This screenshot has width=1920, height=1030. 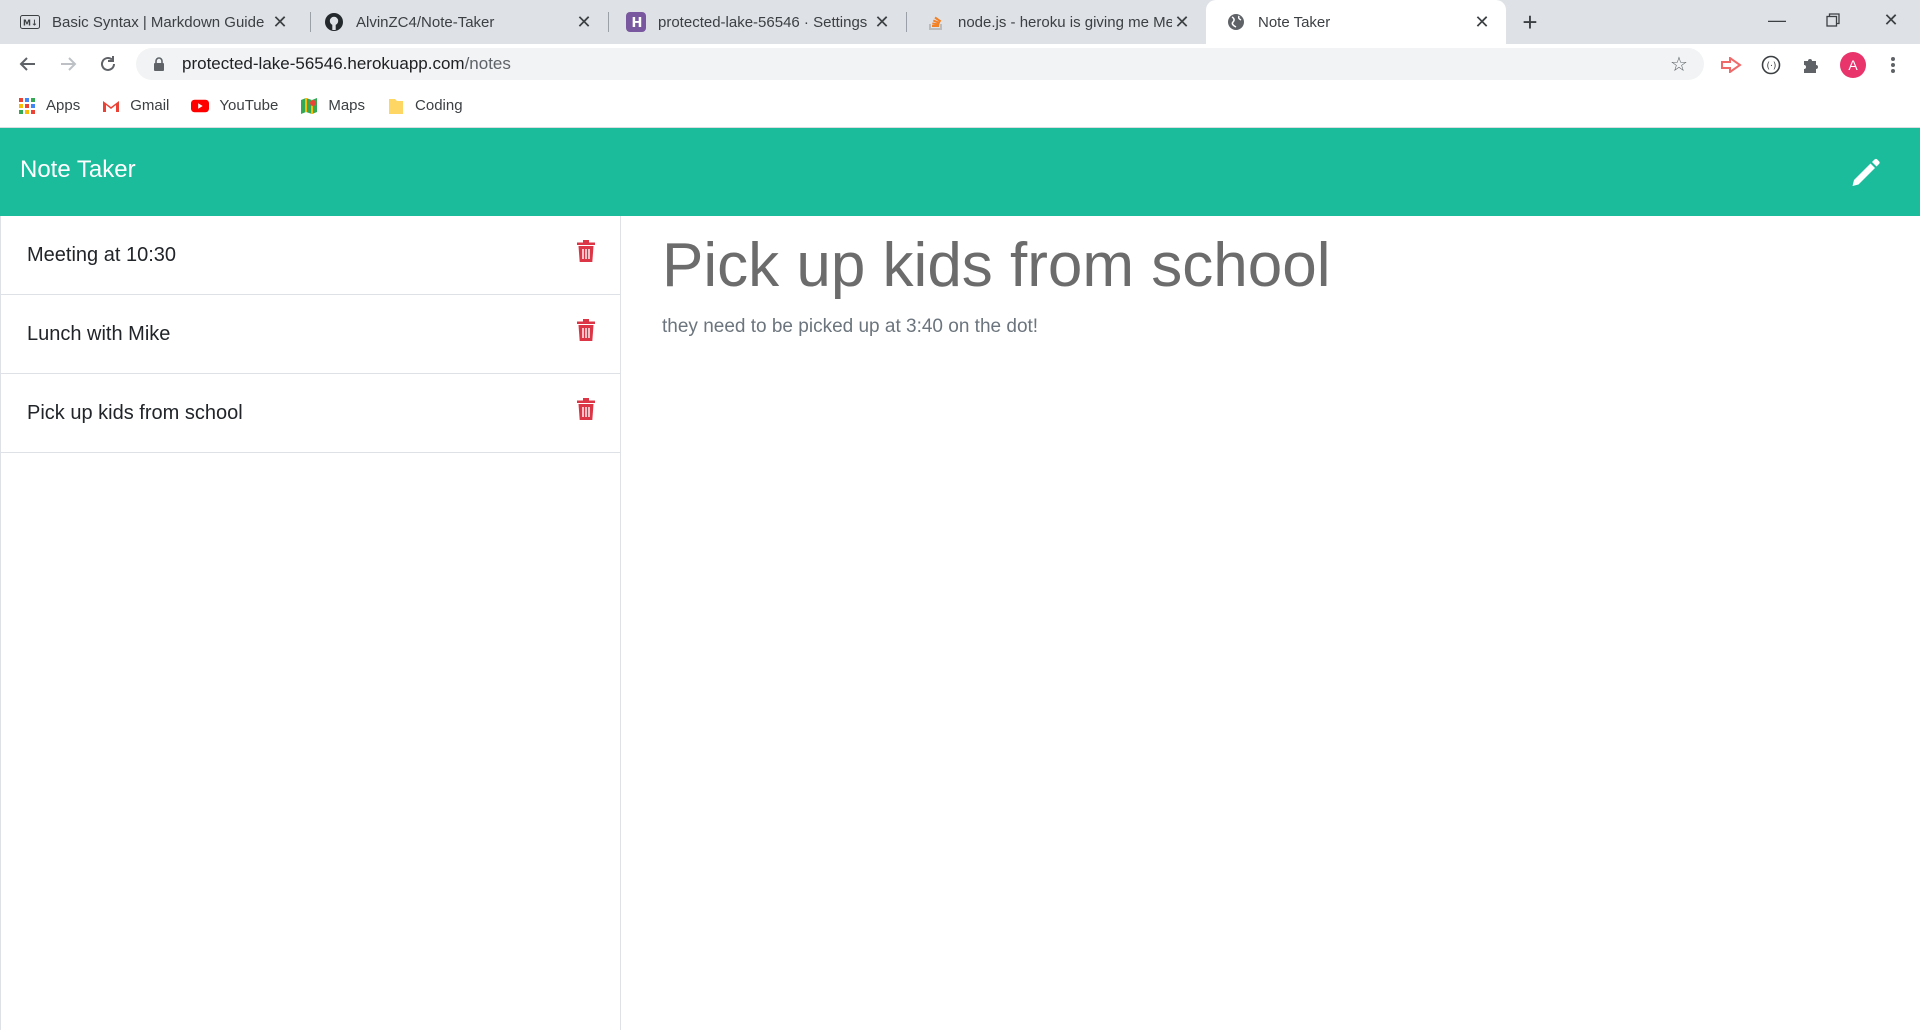 I want to click on app-brand: Note Taker, so click(x=78, y=170).